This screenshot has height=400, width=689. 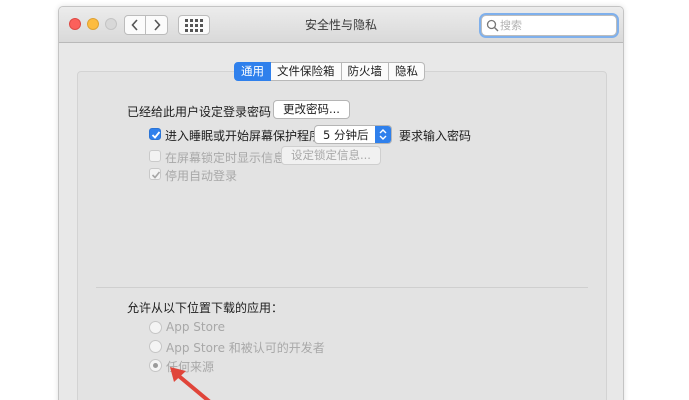 I want to click on radio-identified-developers-label: App Store 和被认可的开发者, so click(x=245, y=348).